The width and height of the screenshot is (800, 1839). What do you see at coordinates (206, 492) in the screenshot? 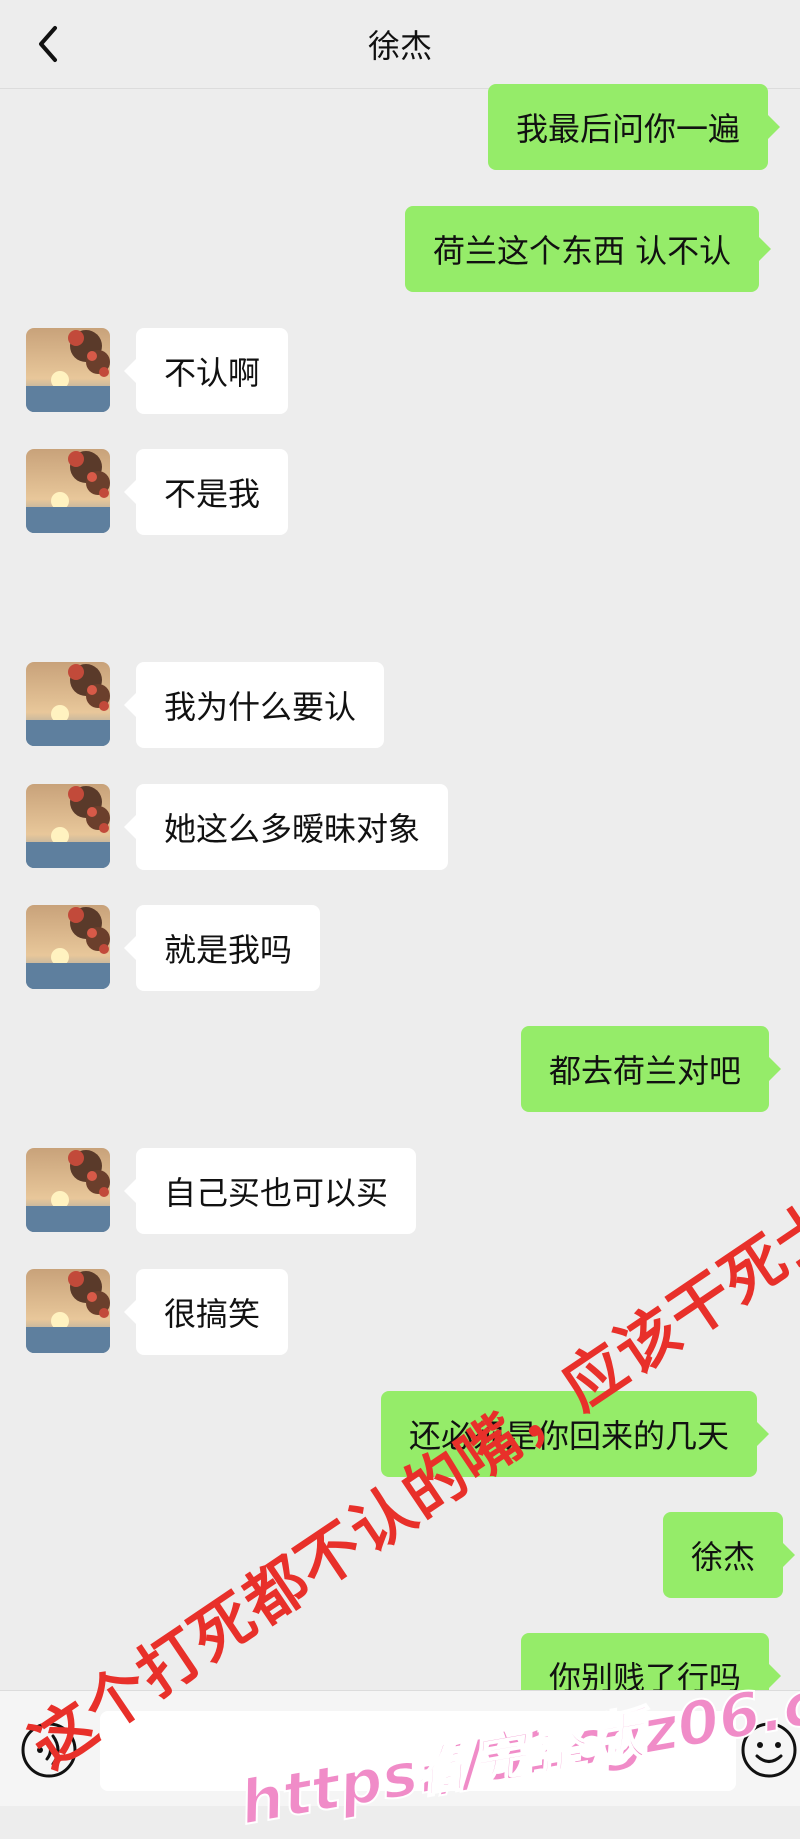
I see `message-bubble-left: 不是我` at bounding box center [206, 492].